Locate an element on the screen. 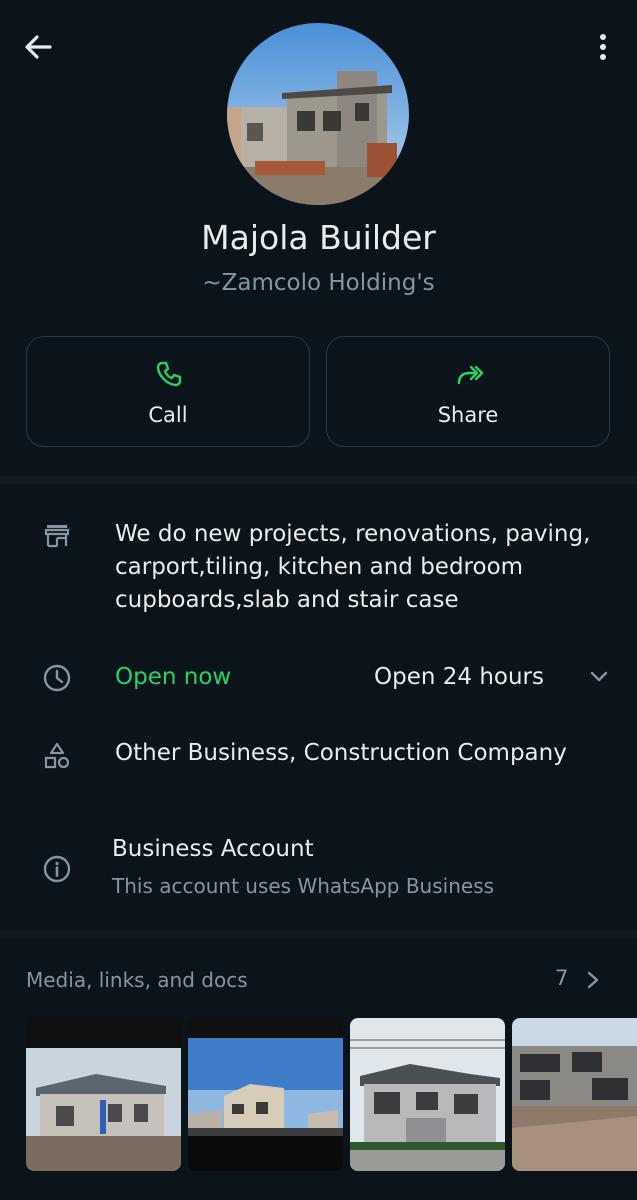 This screenshot has height=1200, width=637. account-type-subtitle: This account uses WhatsApp Business is located at coordinates (303, 886).